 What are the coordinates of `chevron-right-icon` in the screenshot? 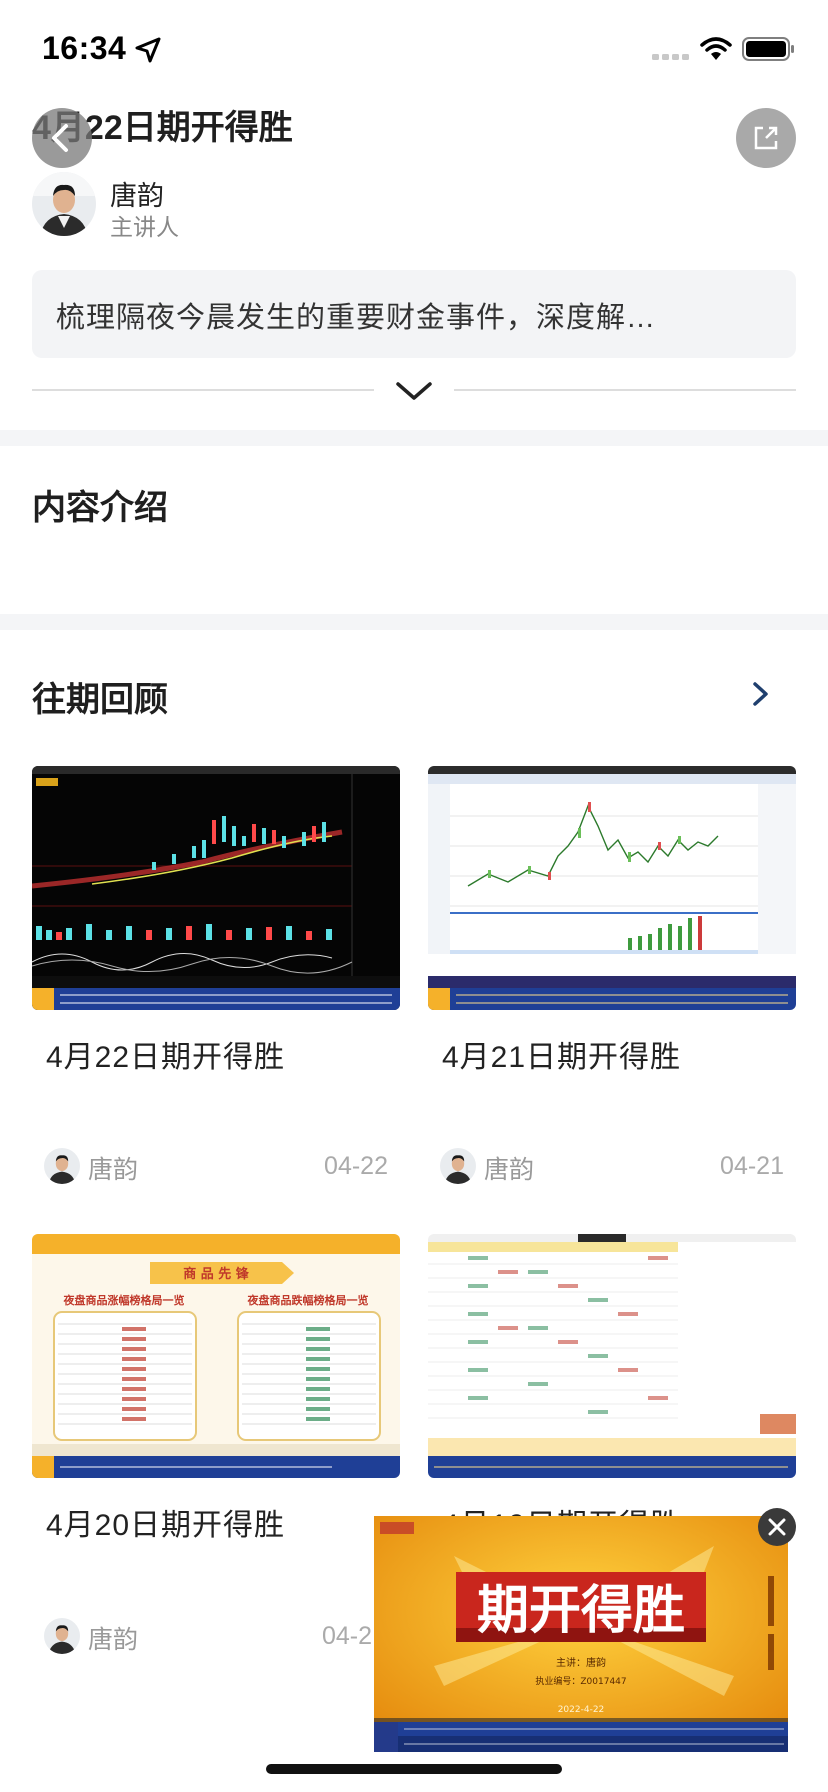 It's located at (761, 694).